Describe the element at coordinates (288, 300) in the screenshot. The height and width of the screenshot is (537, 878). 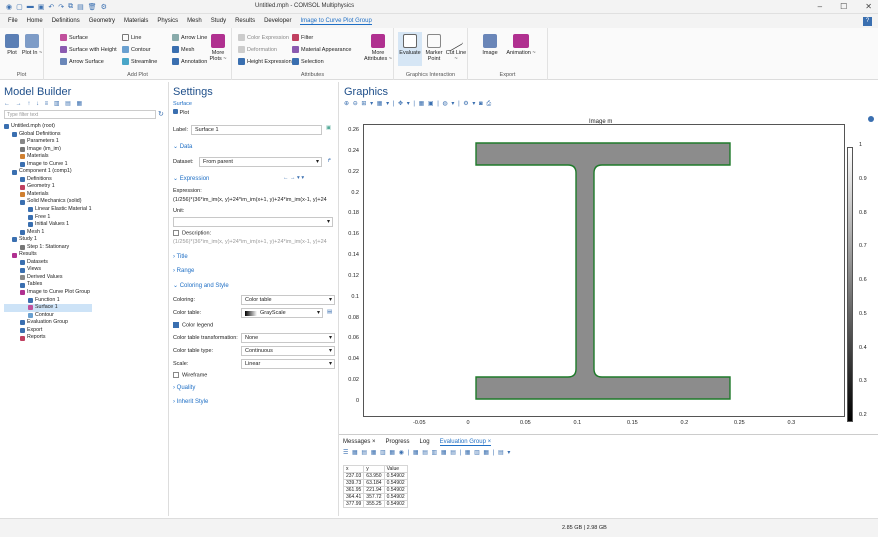
I see `coloring-select: Color table` at that location.